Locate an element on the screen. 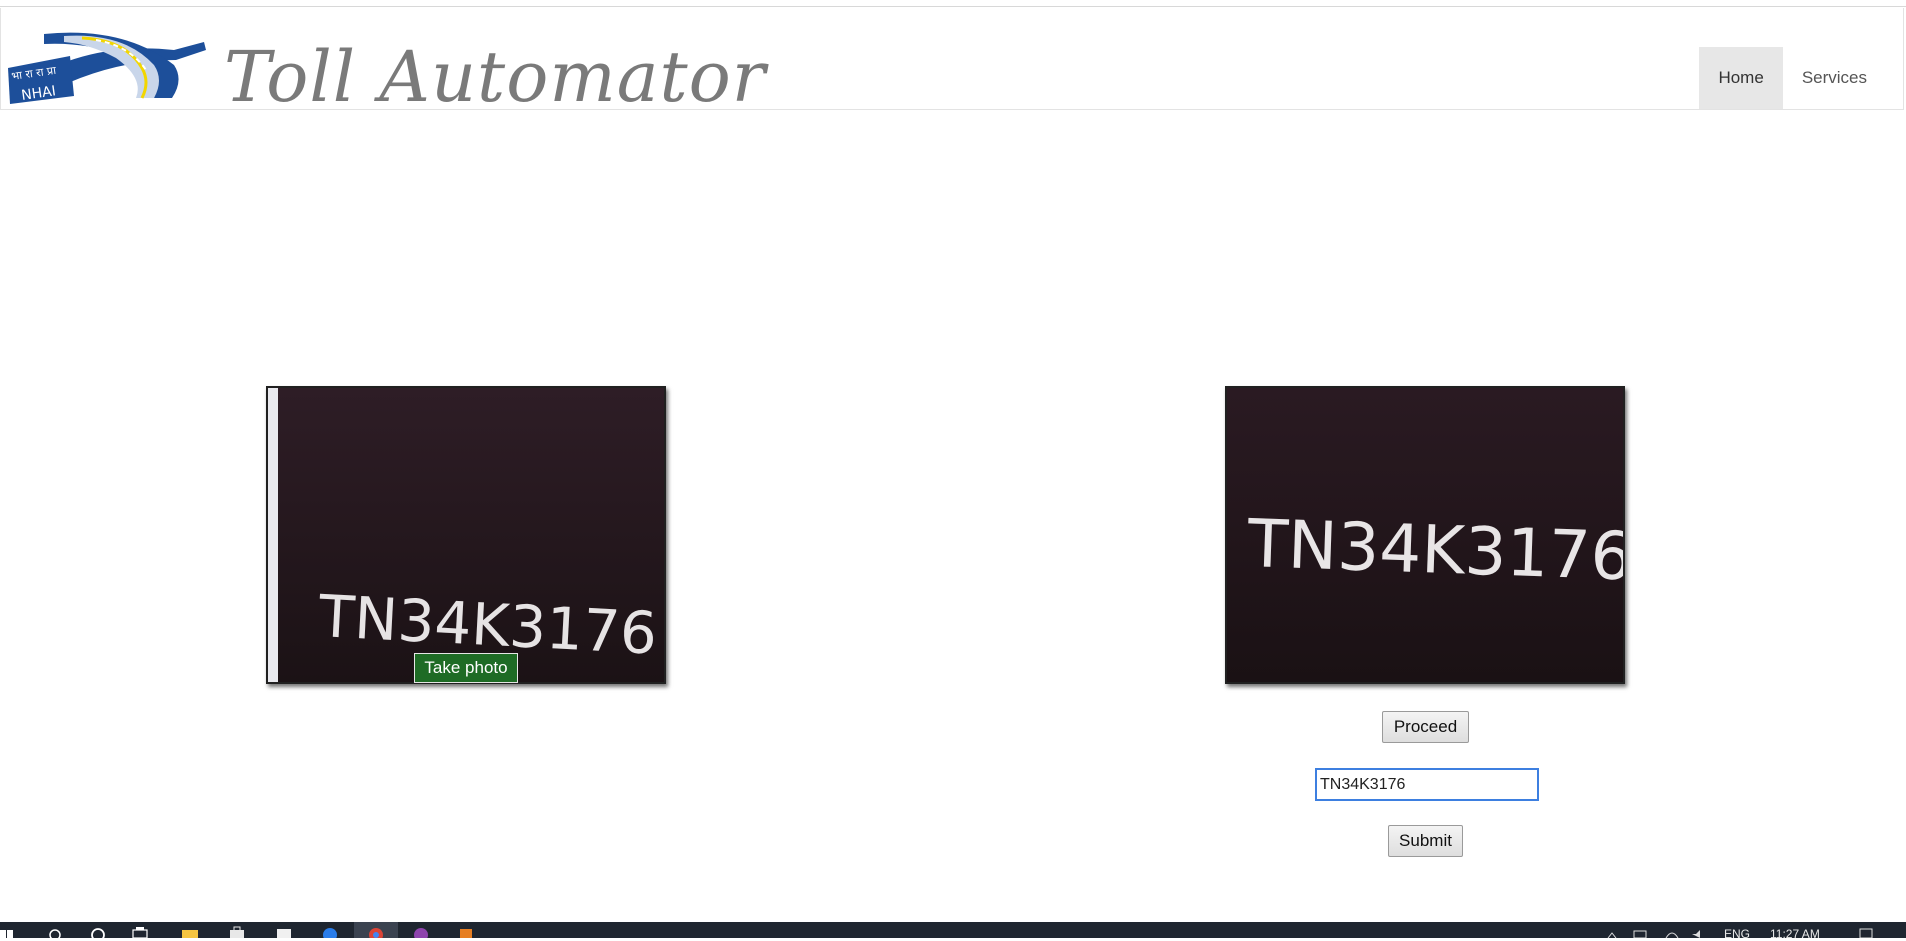 Image resolution: width=1906 pixels, height=941 pixels. captured-image-photo: TN34K3176 is located at coordinates (1425, 535).